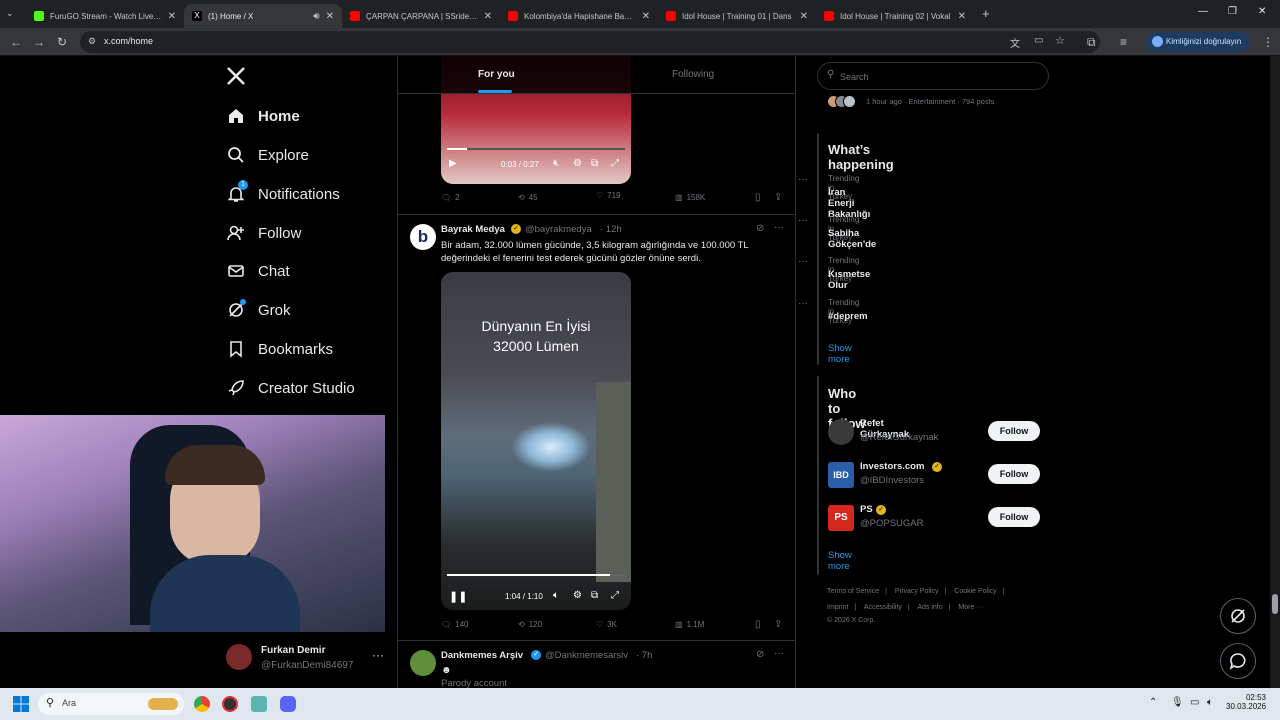 Image resolution: width=1280 pixels, height=720 pixels. What do you see at coordinates (283, 194) in the screenshot?
I see `nav-notifications: 1 Notifications` at bounding box center [283, 194].